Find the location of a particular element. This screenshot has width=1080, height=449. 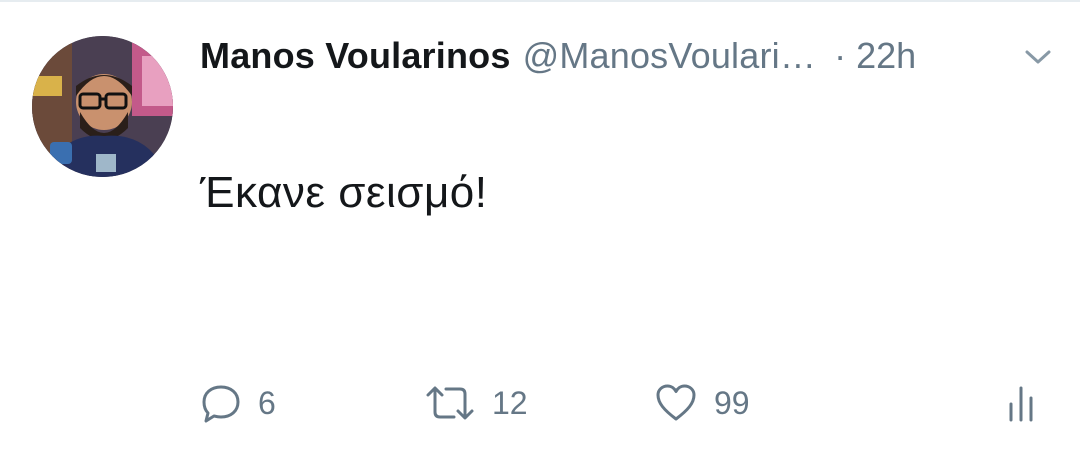

heart-icon is located at coordinates (676, 402).